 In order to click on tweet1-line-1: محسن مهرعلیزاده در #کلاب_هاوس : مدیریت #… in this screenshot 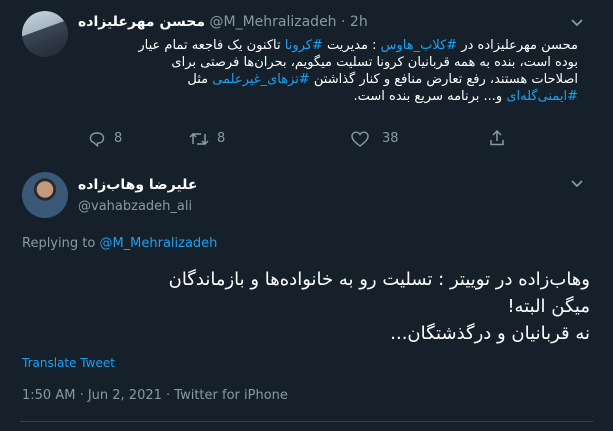, I will do `click(328, 45)`.